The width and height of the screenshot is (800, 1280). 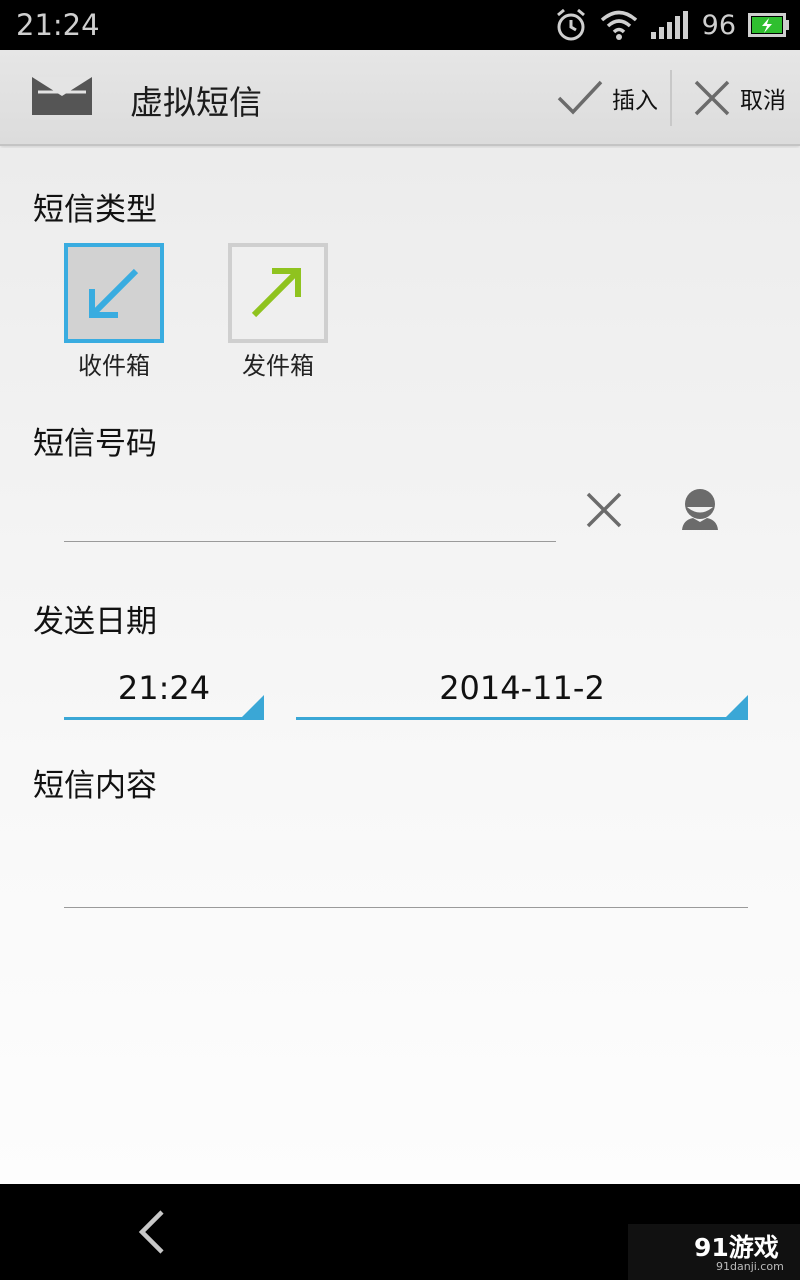 I want to click on navigation-bar: 91游戏 91danji.com, so click(x=400, y=1232).